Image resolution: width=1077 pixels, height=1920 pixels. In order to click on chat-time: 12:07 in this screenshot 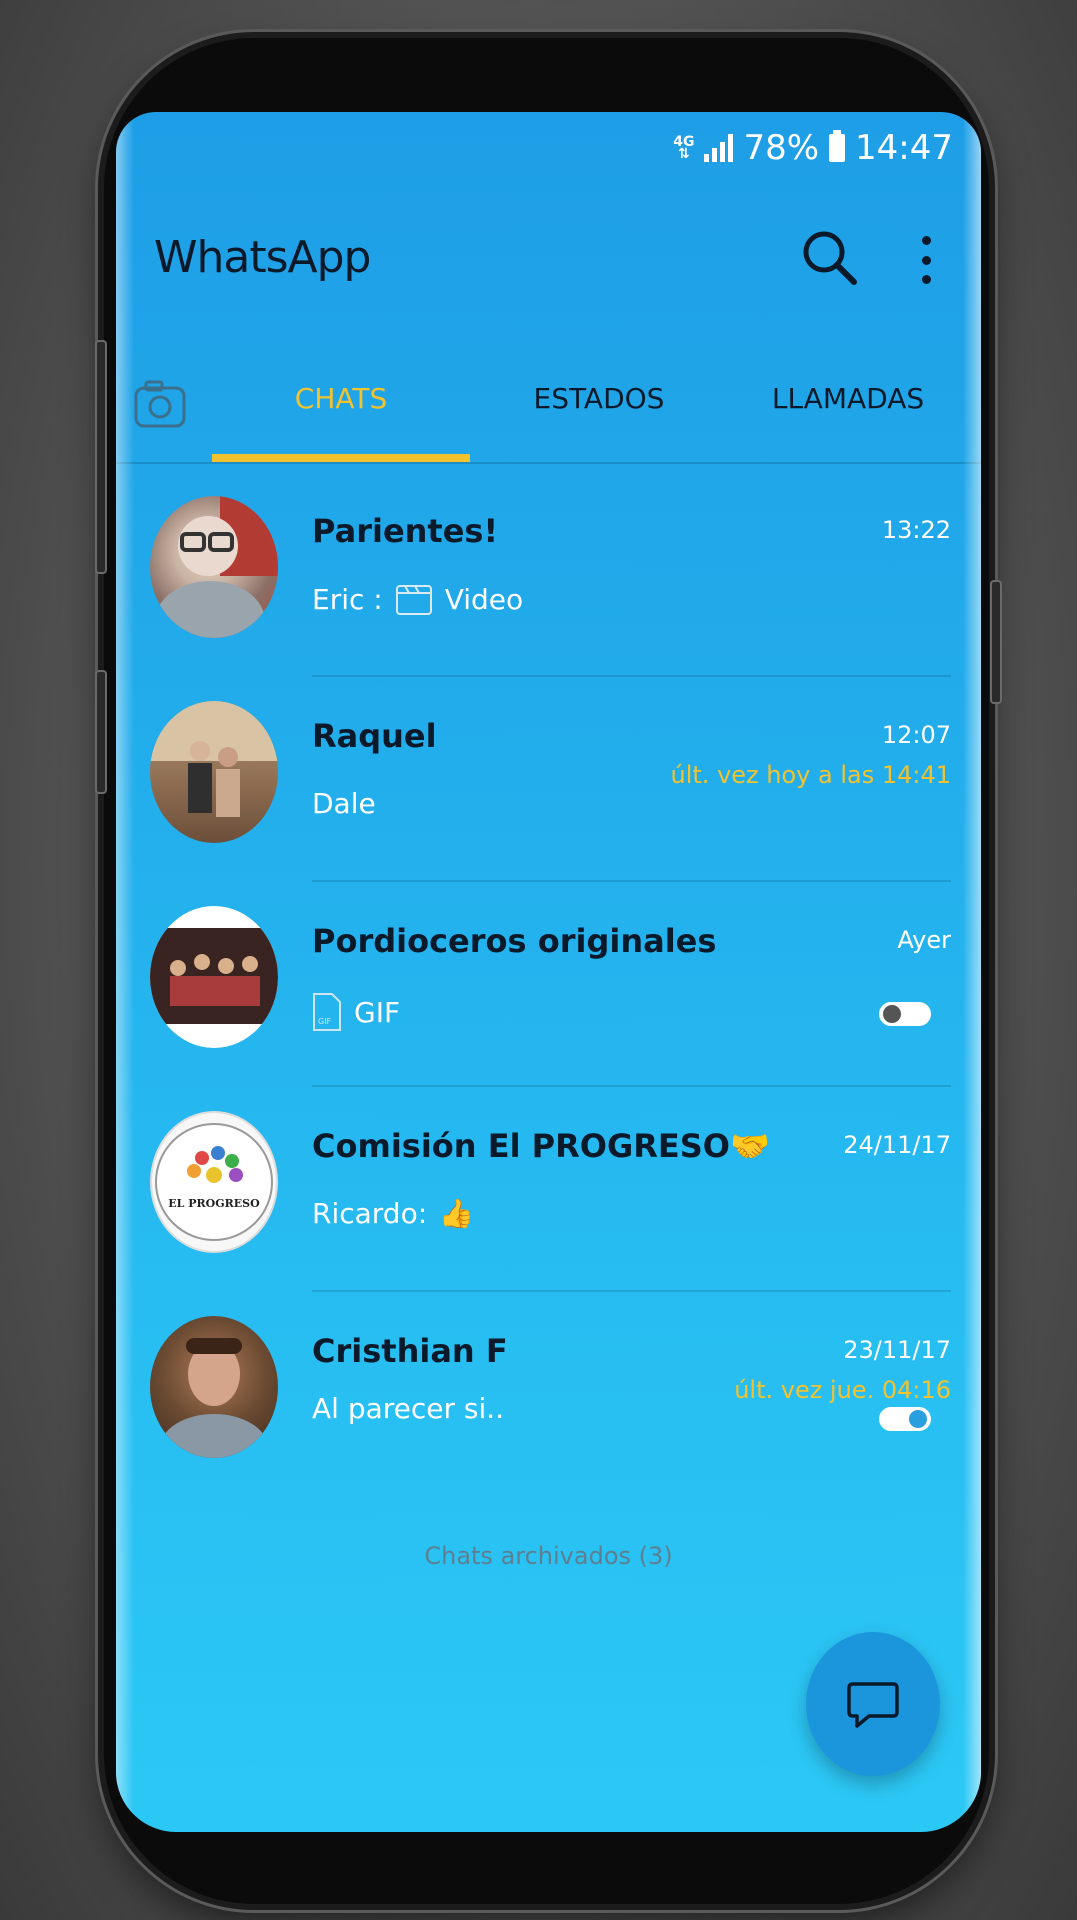, I will do `click(916, 735)`.